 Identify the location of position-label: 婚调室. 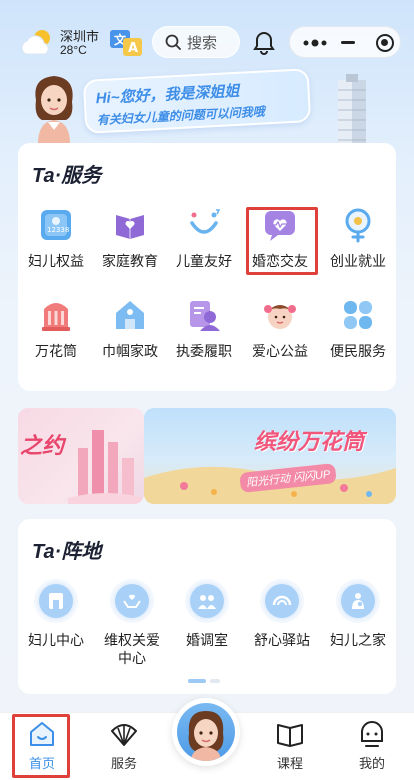
(207, 640).